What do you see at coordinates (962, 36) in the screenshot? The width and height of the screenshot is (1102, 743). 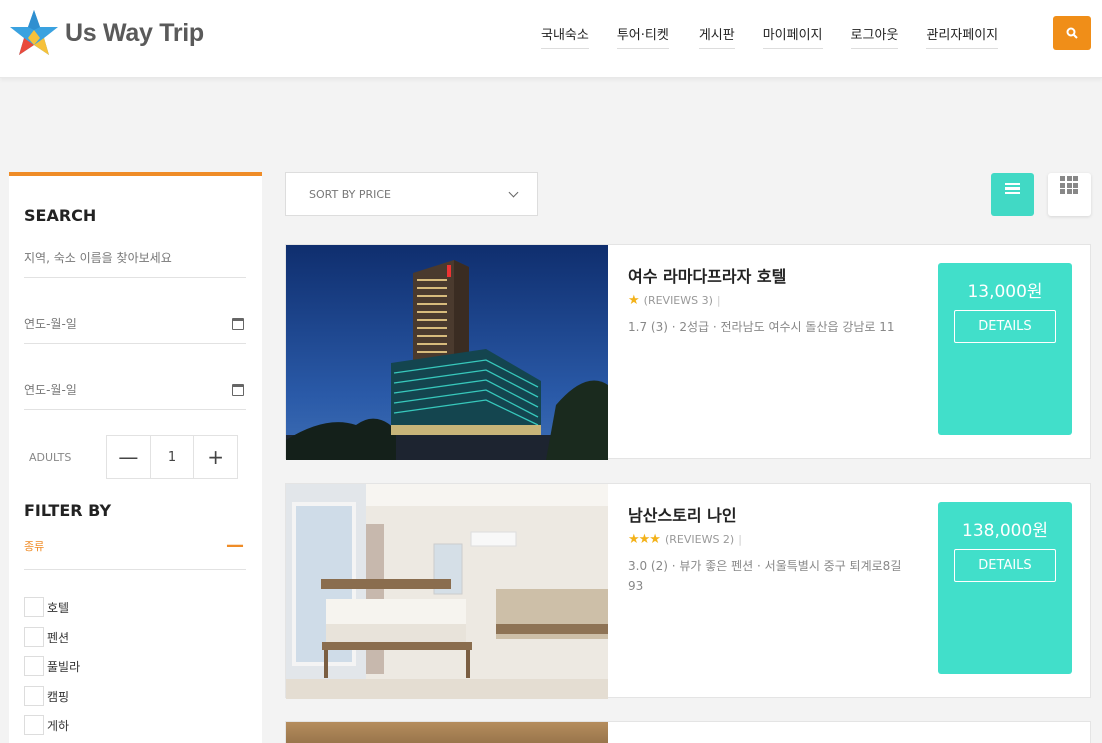 I see `nav-admin: 관리자페이지` at bounding box center [962, 36].